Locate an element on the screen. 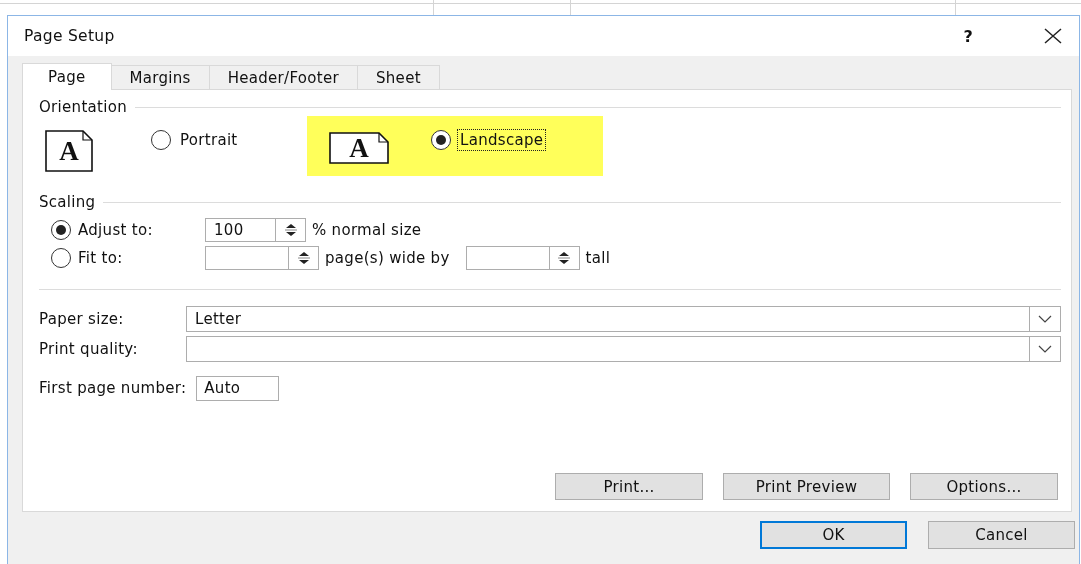 This screenshot has width=1081, height=564. radio-label: Fit to: is located at coordinates (140, 258).